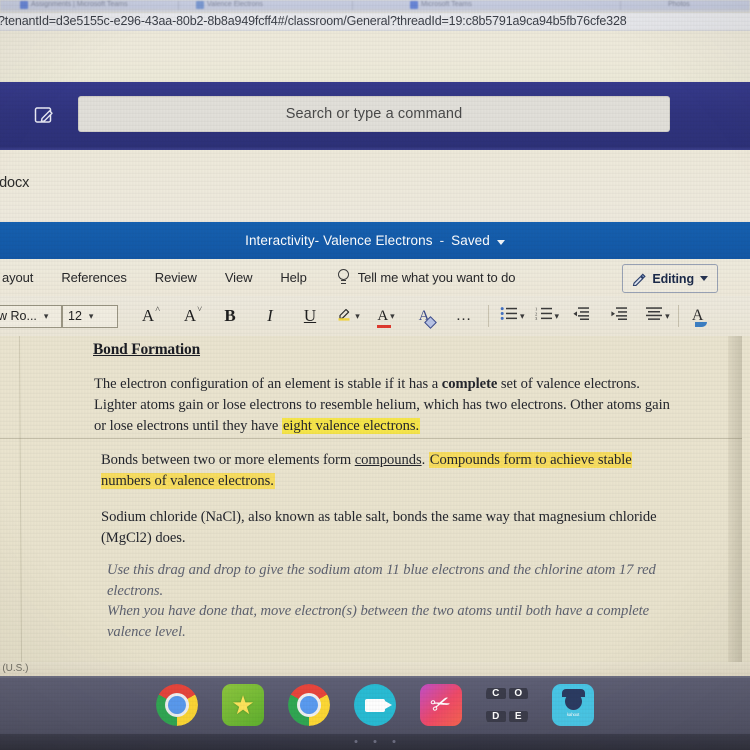 Image resolution: width=750 pixels, height=750 pixels. I want to click on status-language-label: h (U.S.), so click(14, 669).